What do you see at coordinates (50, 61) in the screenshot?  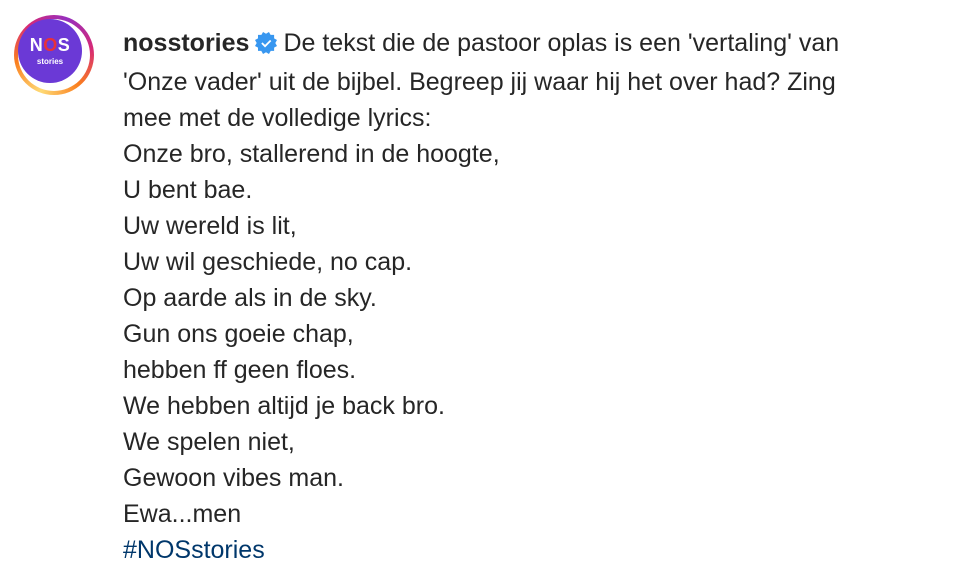 I see `avatar-logo-subtitle: stories` at bounding box center [50, 61].